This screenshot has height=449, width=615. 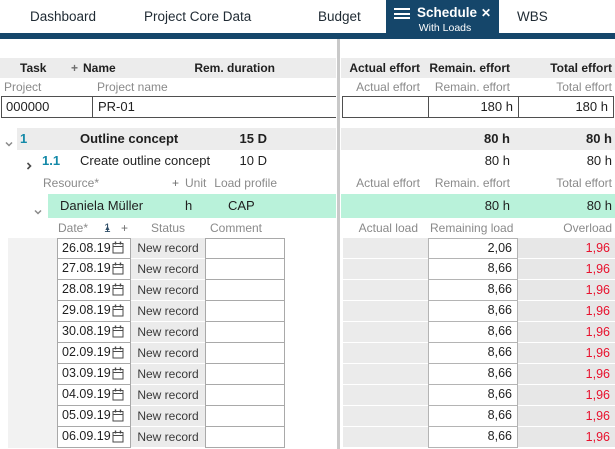 What do you see at coordinates (307, 36) in the screenshot?
I see `tabbar-underline` at bounding box center [307, 36].